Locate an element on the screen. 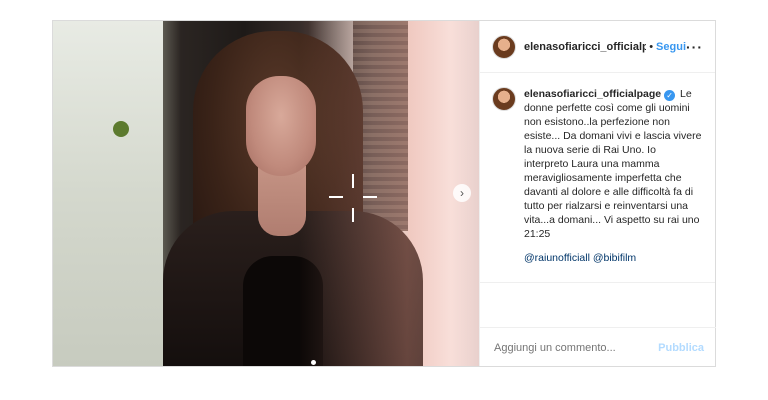  post-header: elenasofiaricci_officialpa • Segui ··· is located at coordinates (597, 47).